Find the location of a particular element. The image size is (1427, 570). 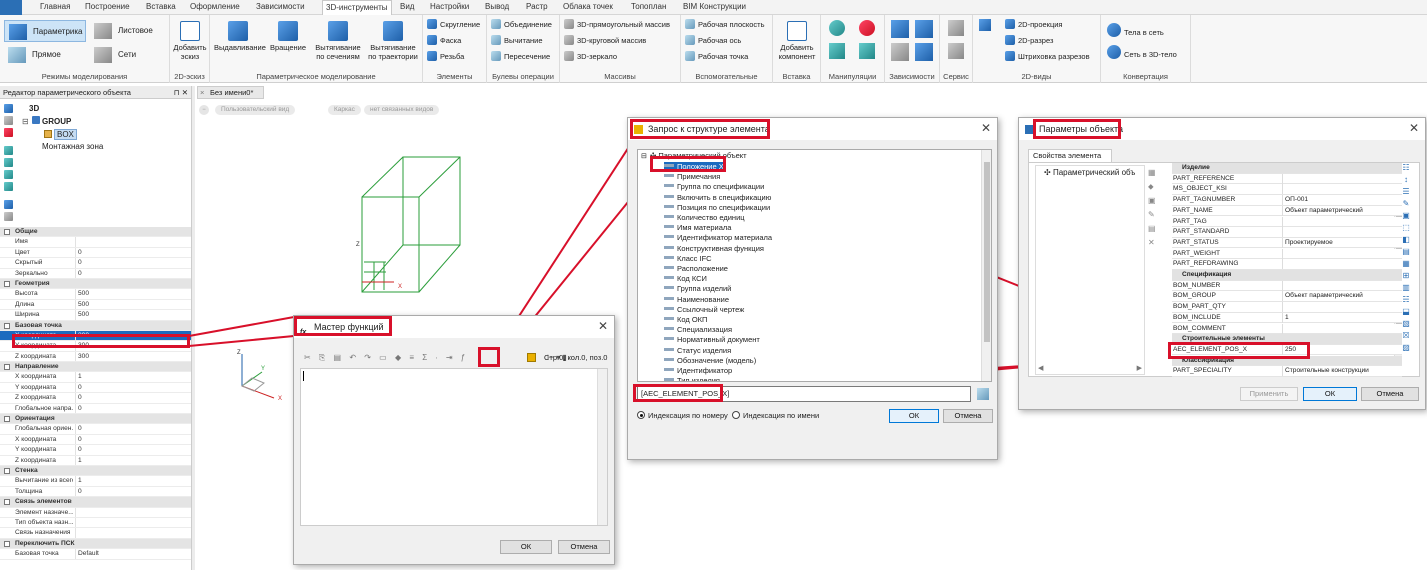

property-row: Высота 500 is located at coordinates (95, 294).